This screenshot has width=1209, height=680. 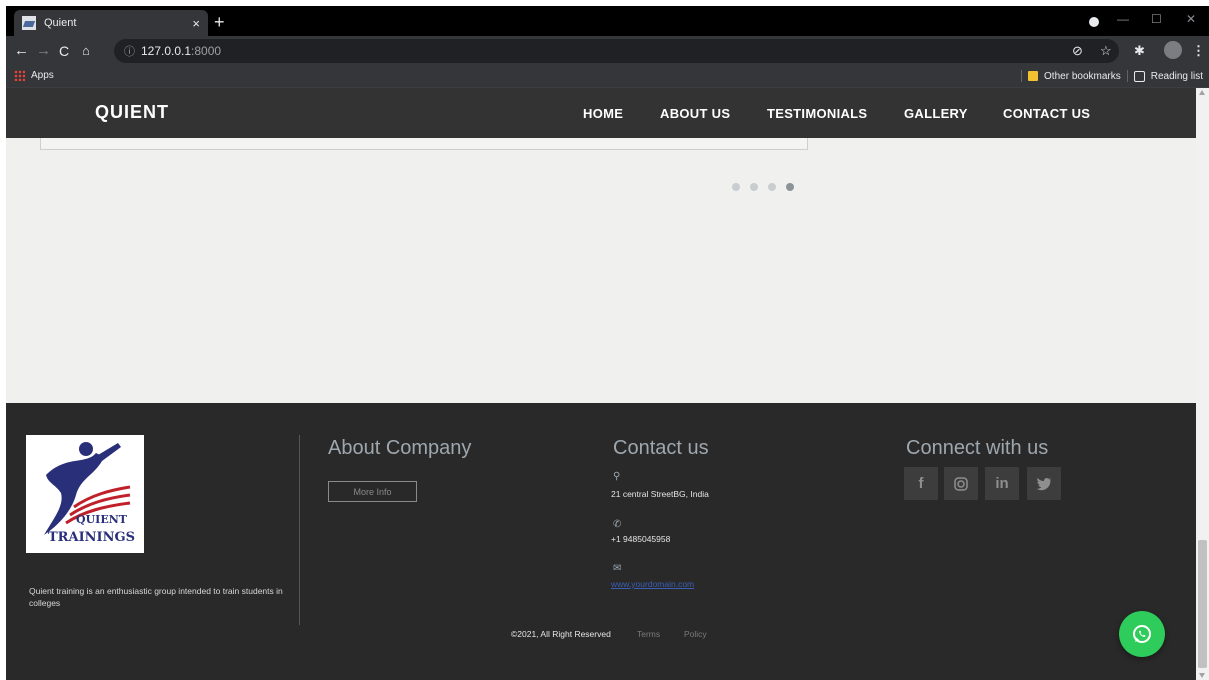 What do you see at coordinates (1202, 384) in the screenshot?
I see `page-scrollbar` at bounding box center [1202, 384].